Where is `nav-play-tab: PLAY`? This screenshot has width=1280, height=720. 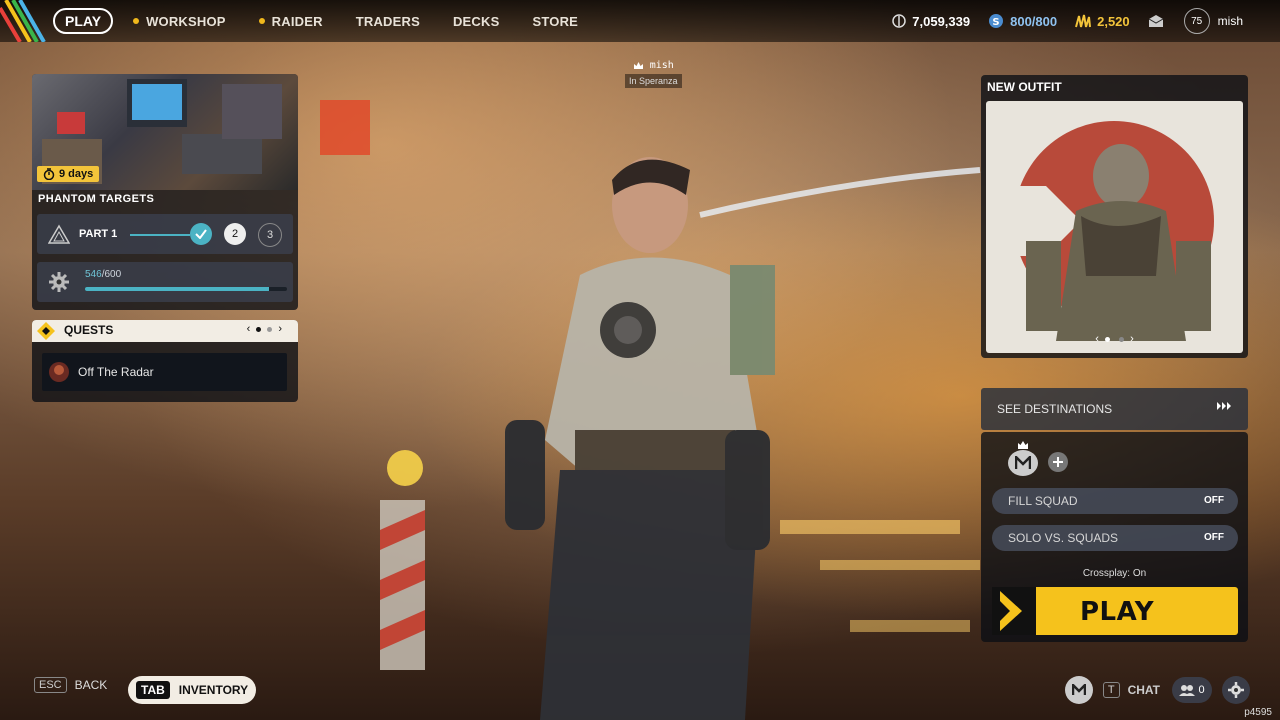 nav-play-tab: PLAY is located at coordinates (83, 21).